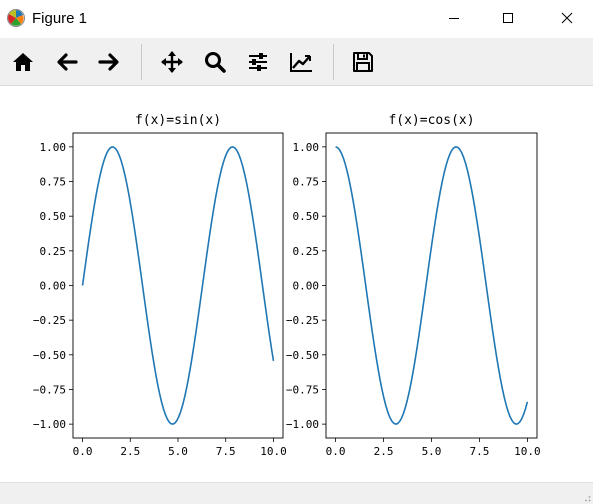 The height and width of the screenshot is (504, 593). I want to click on move-icon, so click(172, 62).